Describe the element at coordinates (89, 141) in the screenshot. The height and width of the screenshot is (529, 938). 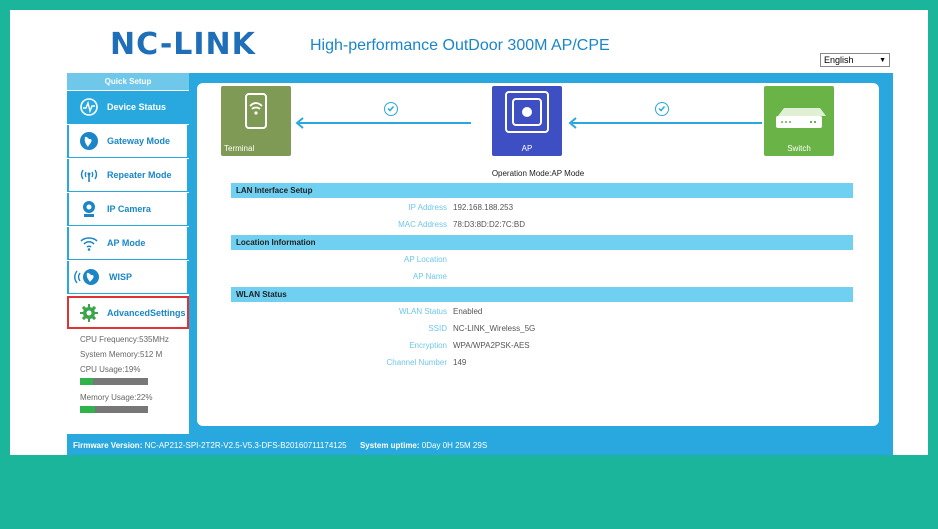
I see `globe-icon` at that location.